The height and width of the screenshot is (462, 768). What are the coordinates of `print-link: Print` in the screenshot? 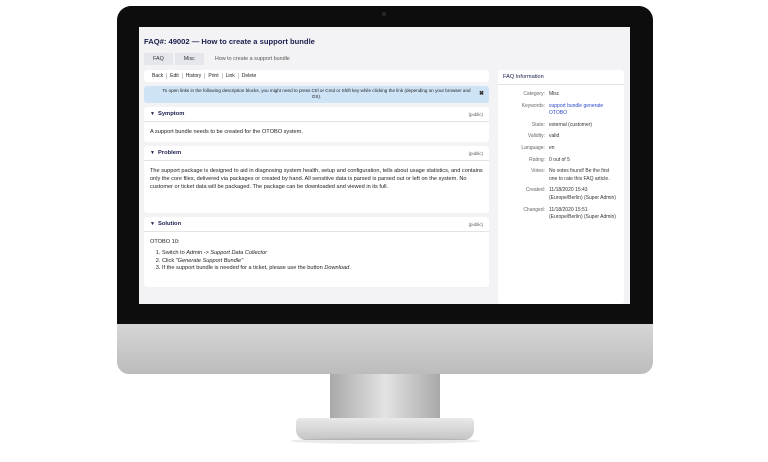 It's located at (214, 76).